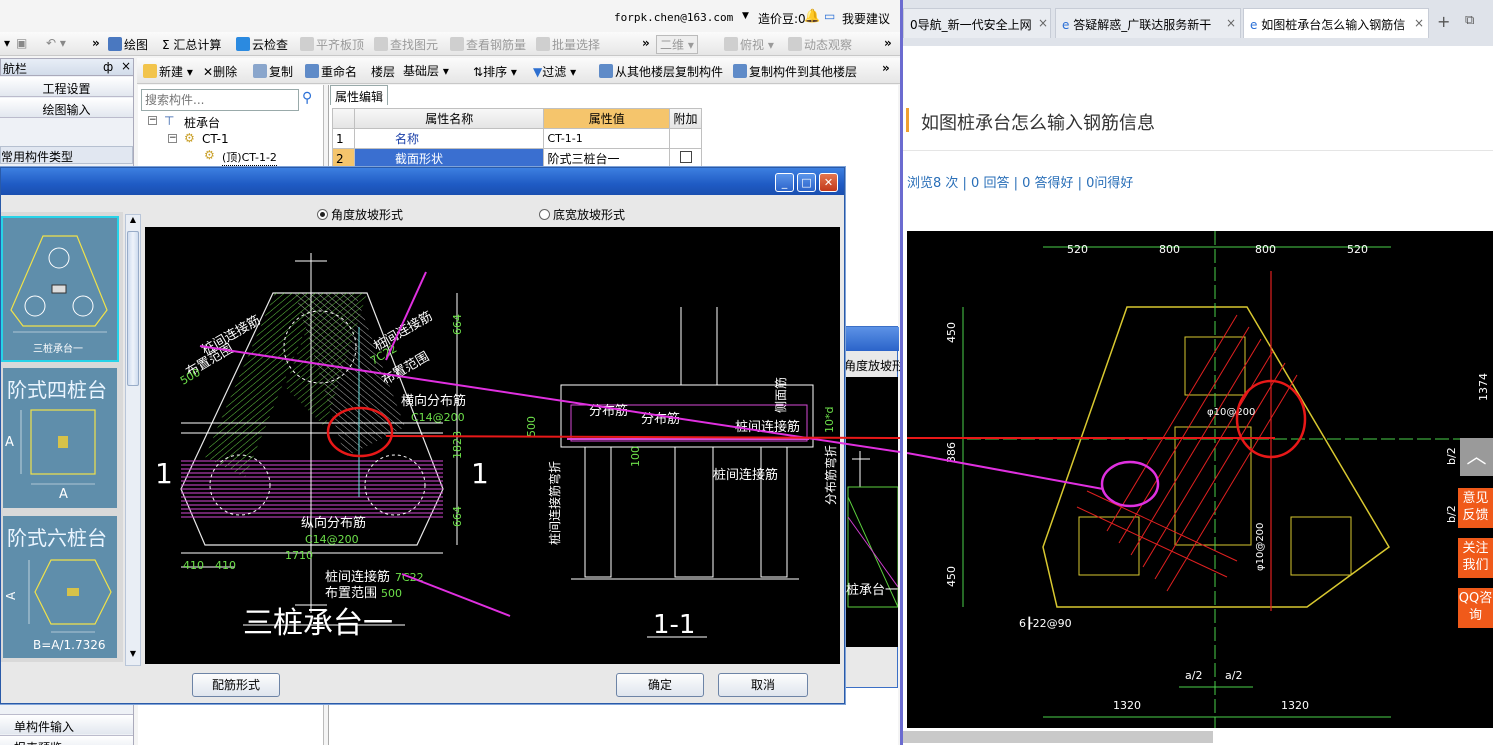 The height and width of the screenshot is (745, 1493). I want to click on question-stats: 浏览8 次 | 0 回答 | 0 答得好 | 0问得好, so click(1020, 183).